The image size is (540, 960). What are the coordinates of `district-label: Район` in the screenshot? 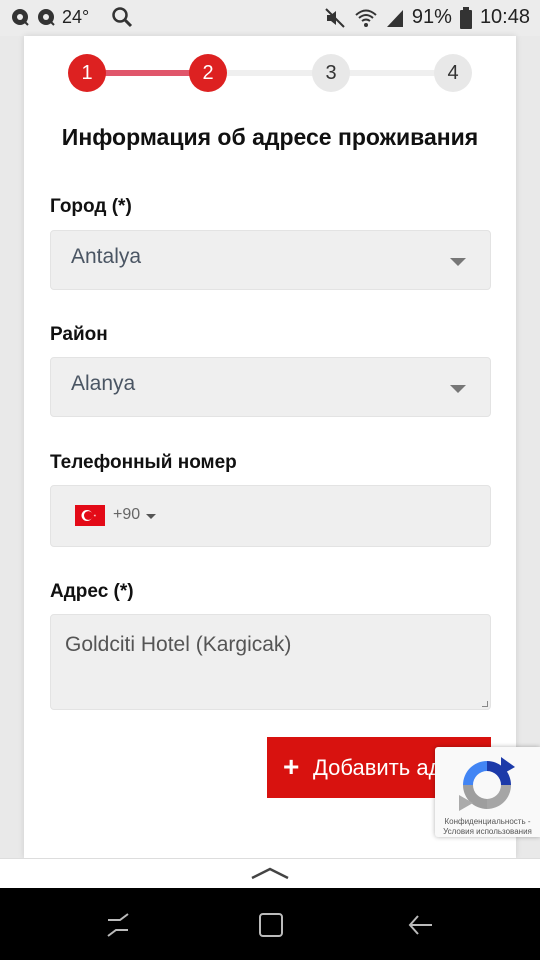 It's located at (79, 334).